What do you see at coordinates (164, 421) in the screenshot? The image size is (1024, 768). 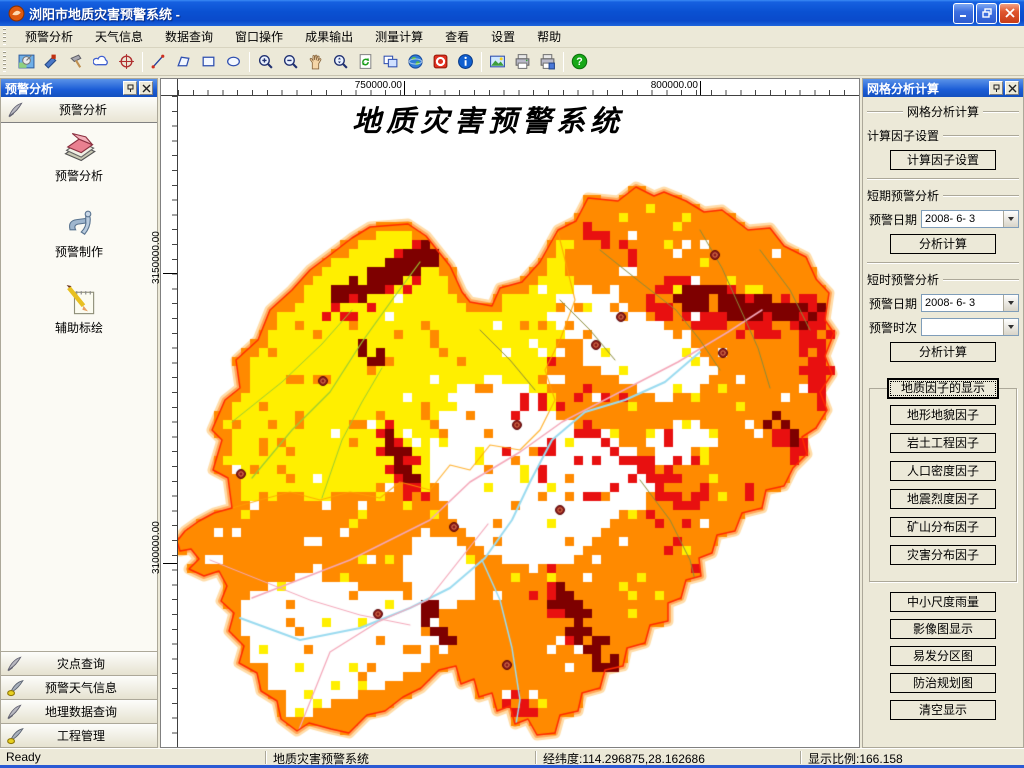 I see `vertical-ruler: 3150000.00 3100000.00` at bounding box center [164, 421].